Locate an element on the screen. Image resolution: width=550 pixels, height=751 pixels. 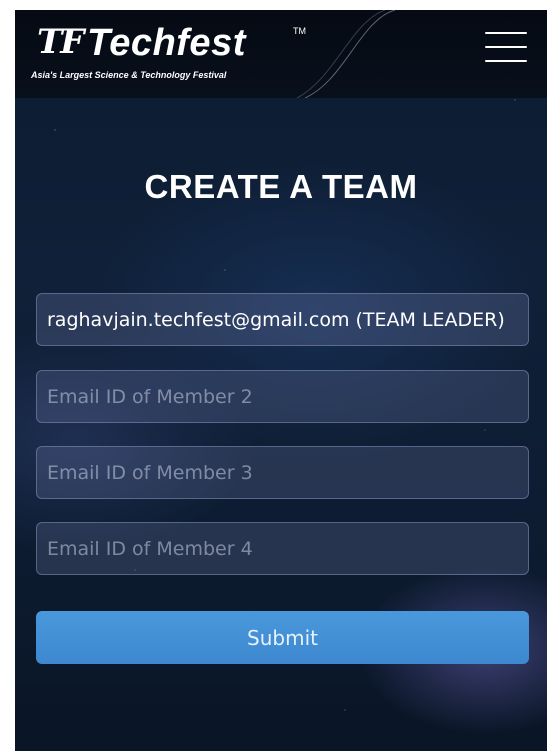
member-4-email-field is located at coordinates (282, 548).